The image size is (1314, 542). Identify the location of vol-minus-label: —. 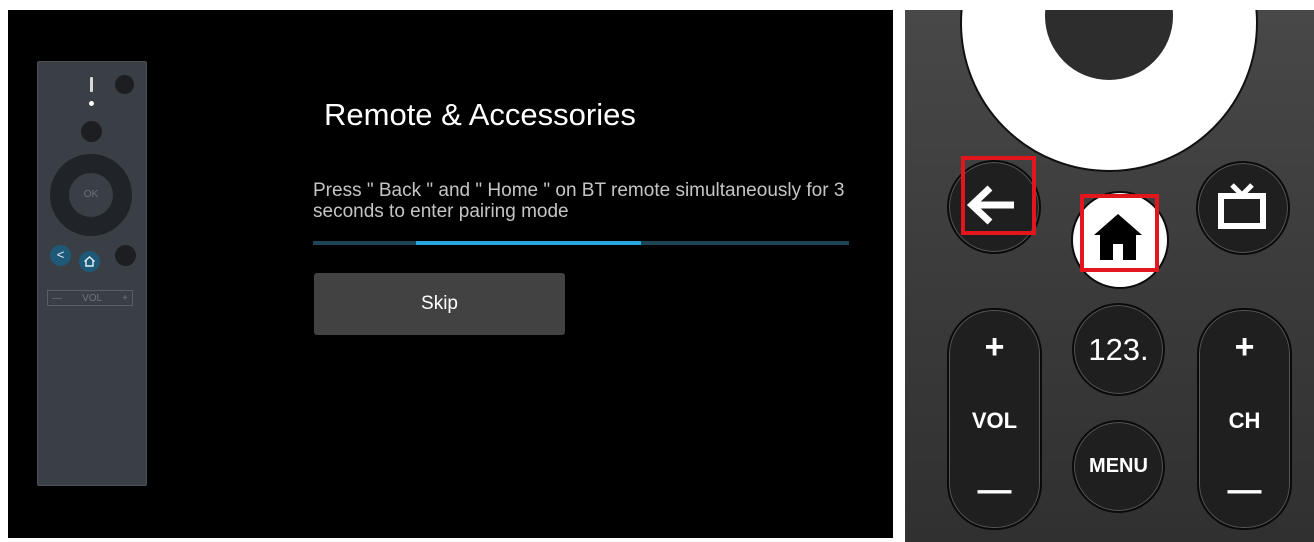
(57, 298).